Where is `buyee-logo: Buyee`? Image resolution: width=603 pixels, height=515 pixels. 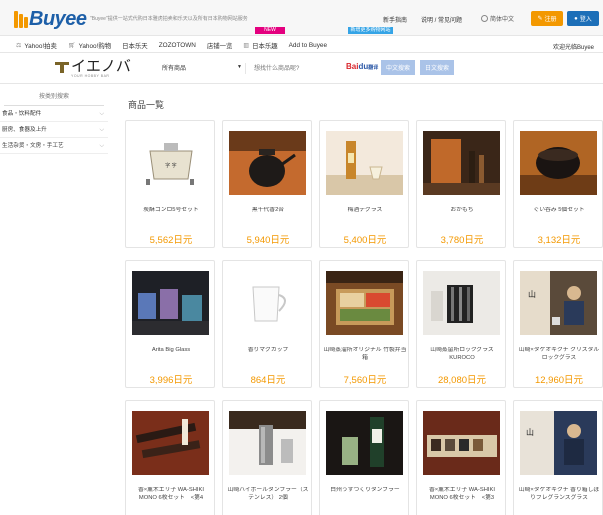 buyee-logo: Buyee is located at coordinates (50, 19).